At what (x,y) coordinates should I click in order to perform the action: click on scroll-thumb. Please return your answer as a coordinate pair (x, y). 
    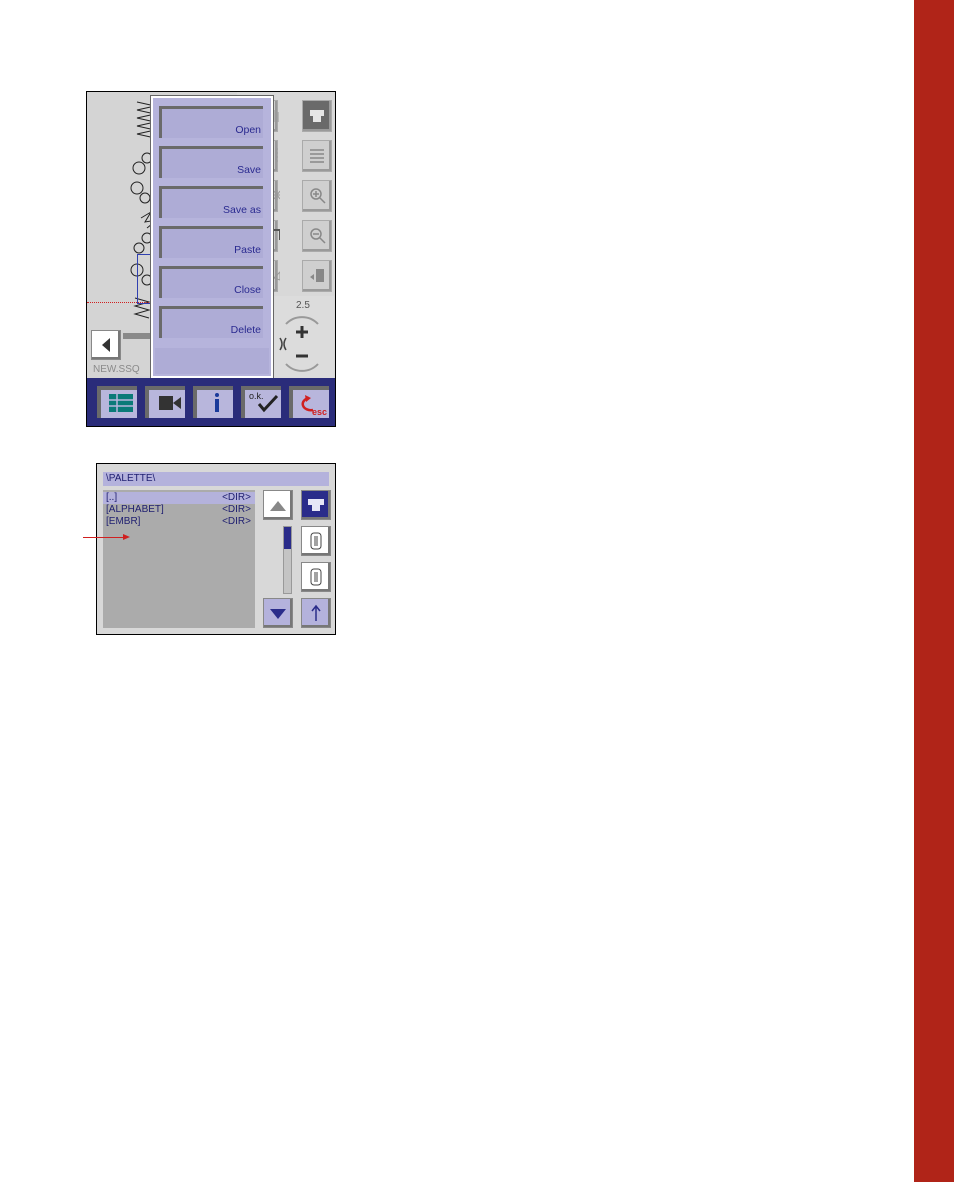
    Looking at the image, I should click on (287, 538).